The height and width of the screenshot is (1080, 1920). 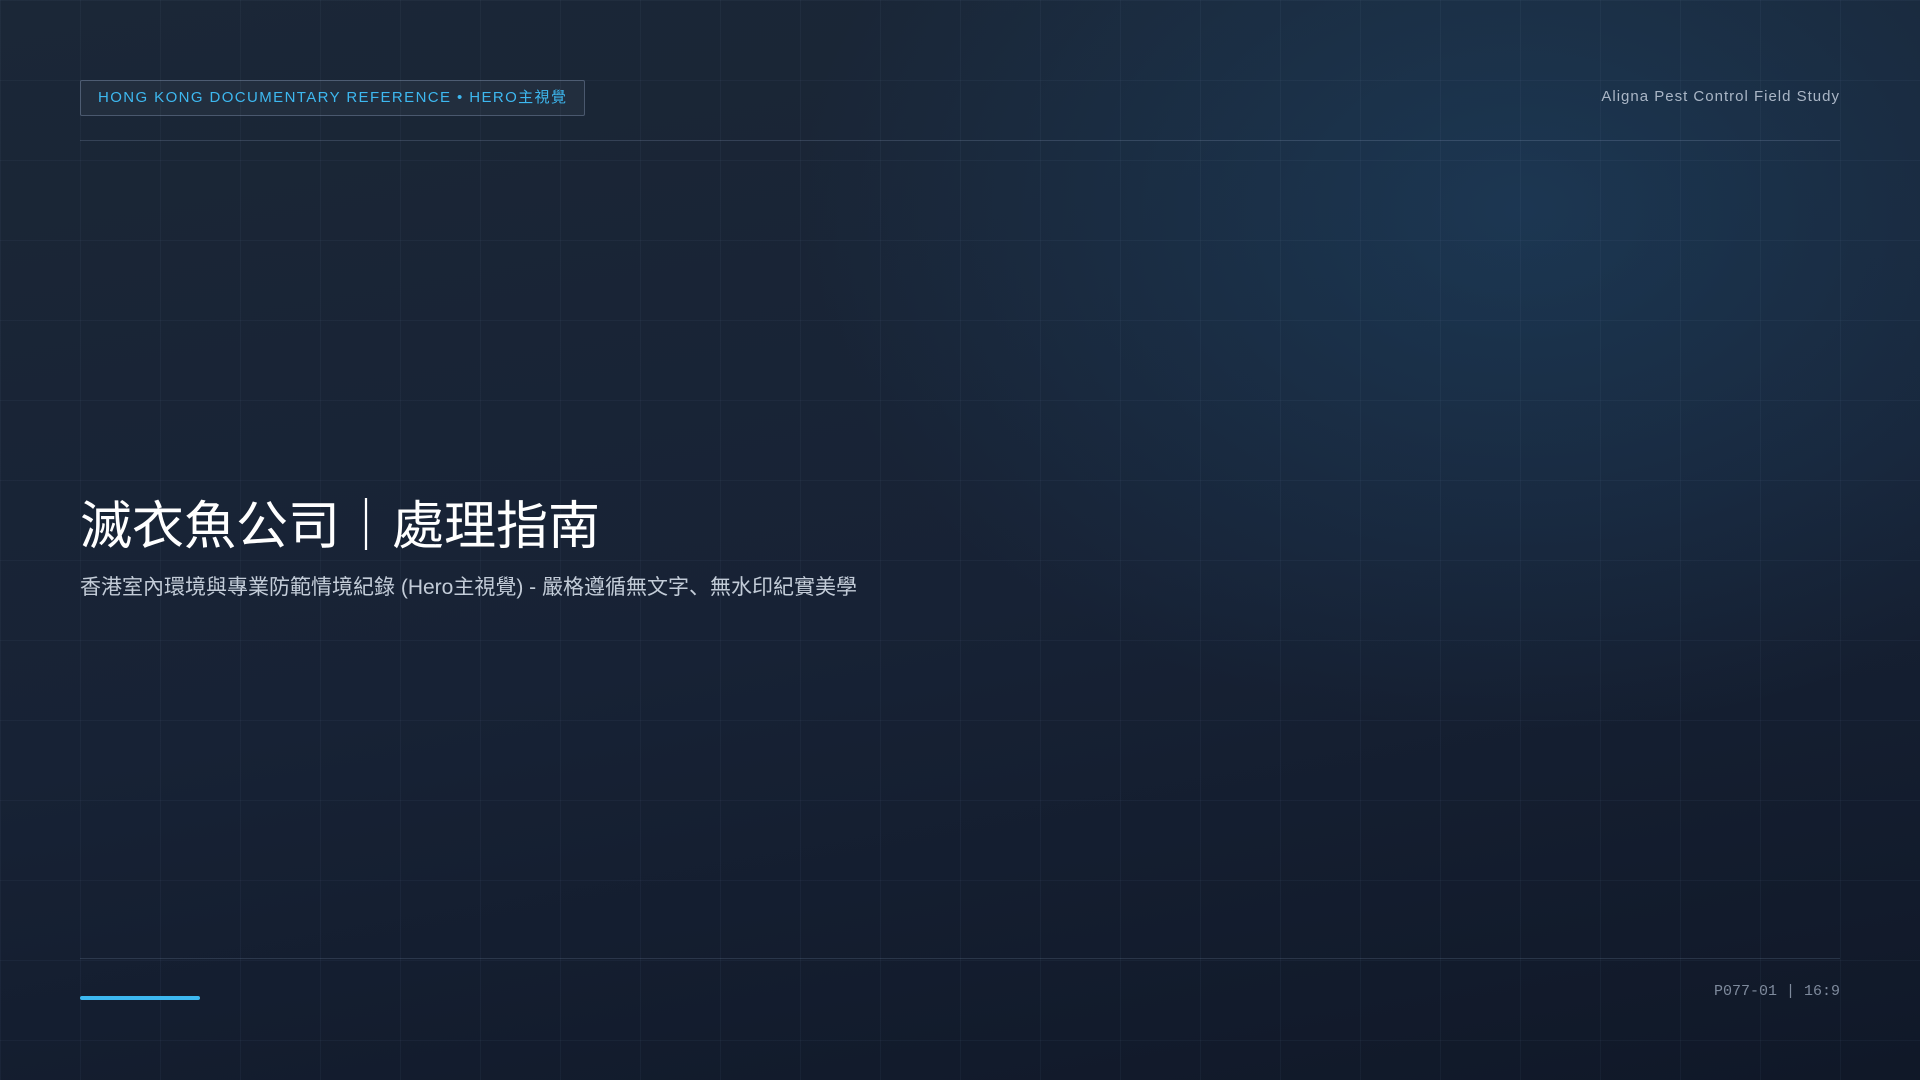 What do you see at coordinates (140, 998) in the screenshot?
I see `accent-bar` at bounding box center [140, 998].